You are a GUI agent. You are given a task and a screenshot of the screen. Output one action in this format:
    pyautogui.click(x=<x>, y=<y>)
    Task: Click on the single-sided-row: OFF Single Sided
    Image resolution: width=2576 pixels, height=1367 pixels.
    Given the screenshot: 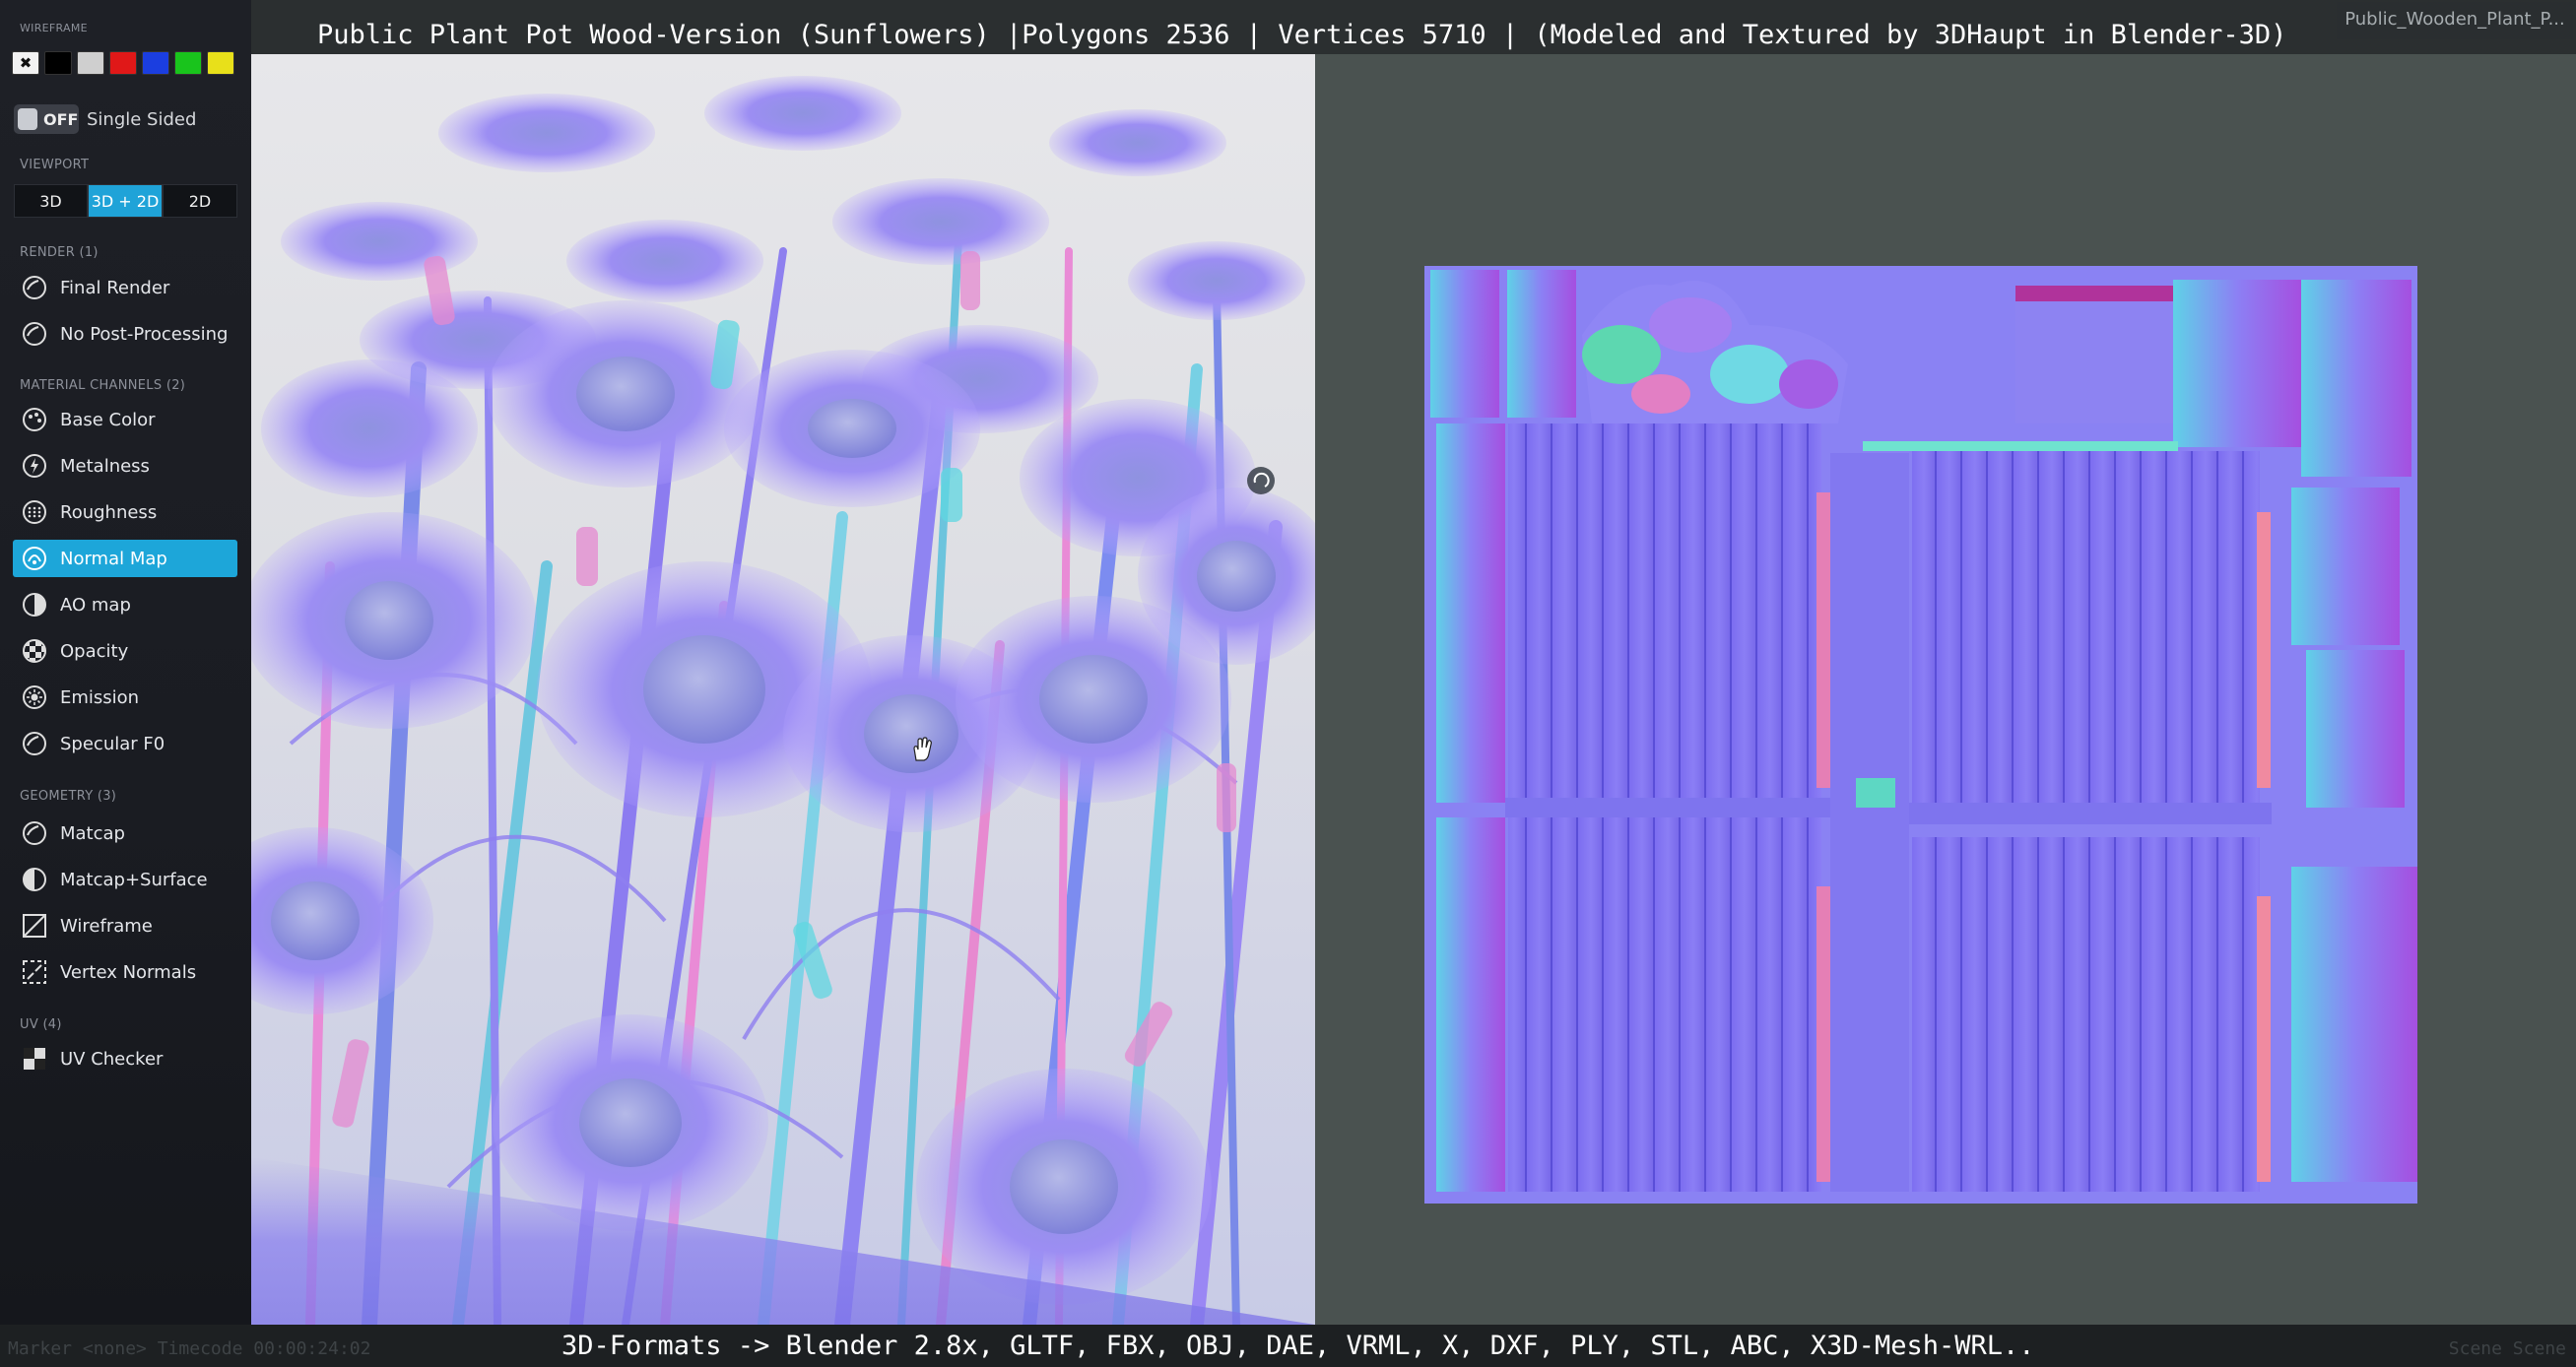 What is the action you would take?
    pyautogui.click(x=105, y=119)
    